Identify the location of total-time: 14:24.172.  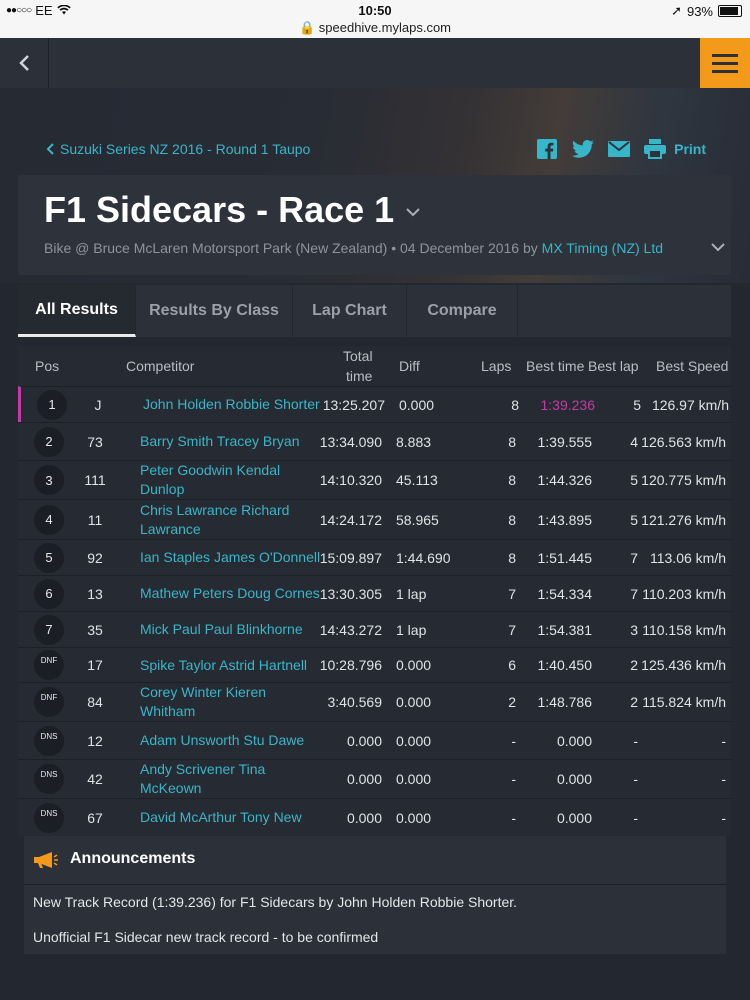
(350, 519).